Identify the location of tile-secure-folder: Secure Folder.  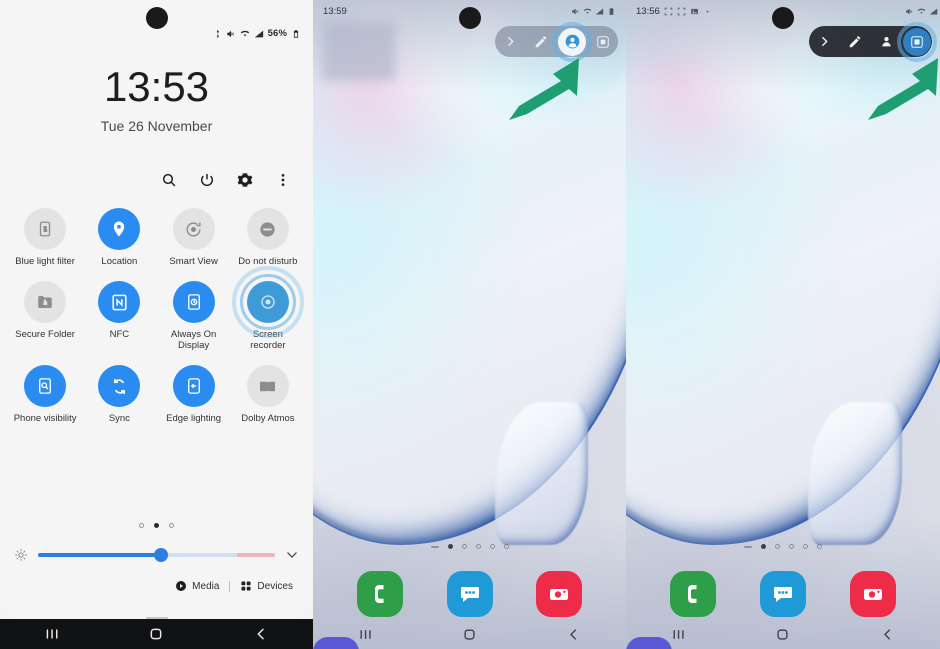
(45, 316).